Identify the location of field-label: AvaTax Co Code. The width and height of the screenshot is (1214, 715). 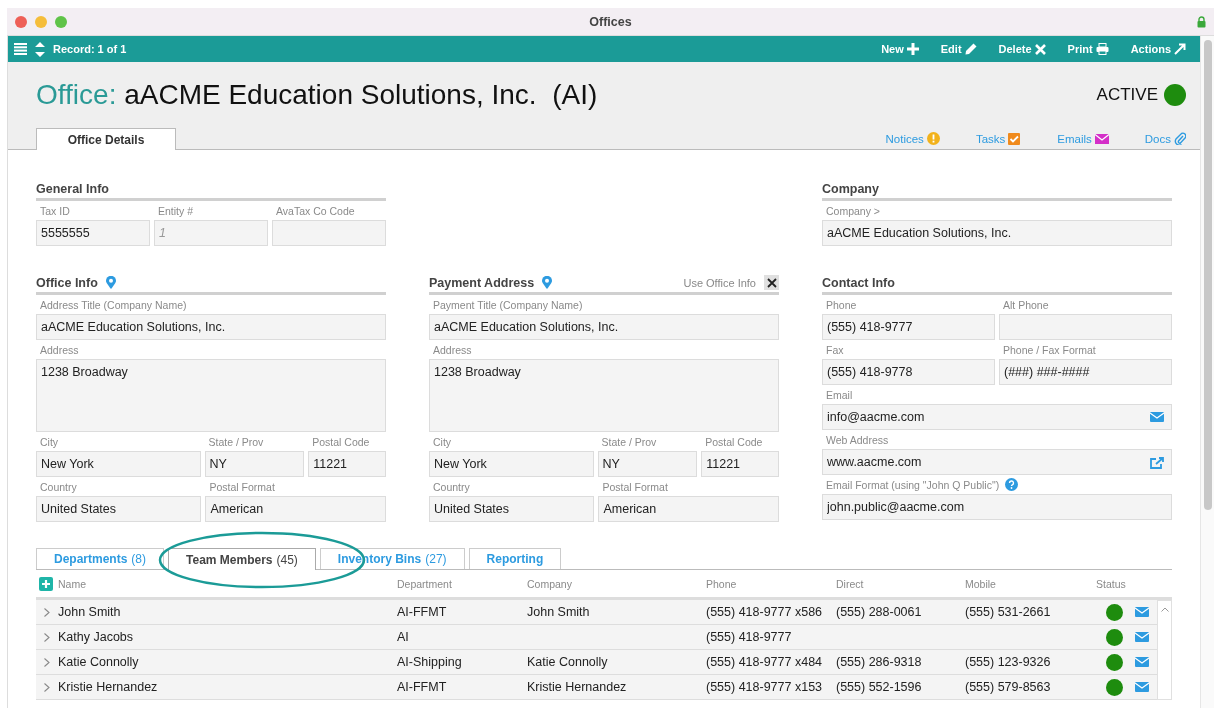
(315, 210).